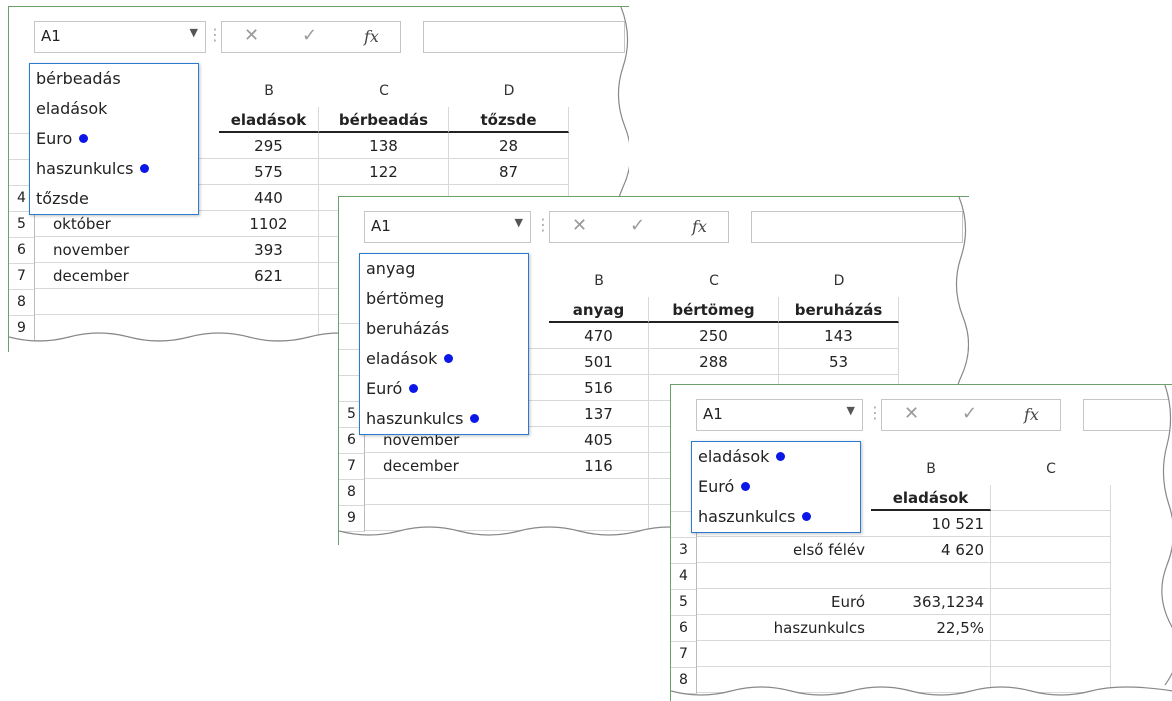  Describe the element at coordinates (269, 224) in the screenshot. I see `value-cell: 1102` at that location.